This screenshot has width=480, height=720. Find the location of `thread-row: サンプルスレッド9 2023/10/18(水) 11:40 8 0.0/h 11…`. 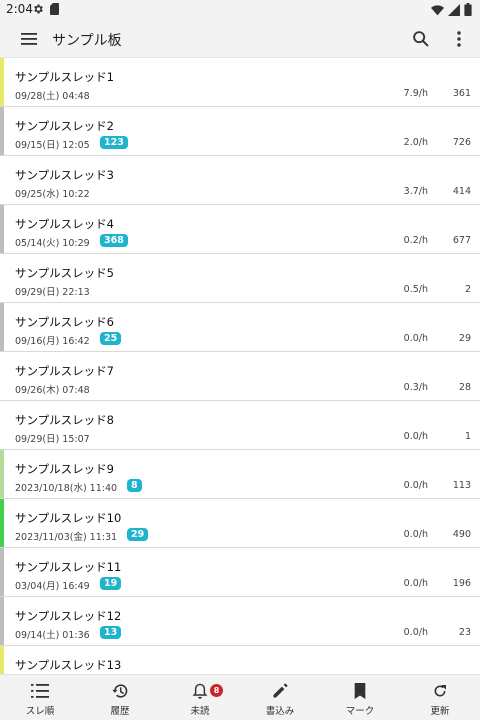

thread-row: サンプルスレッド9 2023/10/18(水) 11:40 8 0.0/h 11… is located at coordinates (240, 474).